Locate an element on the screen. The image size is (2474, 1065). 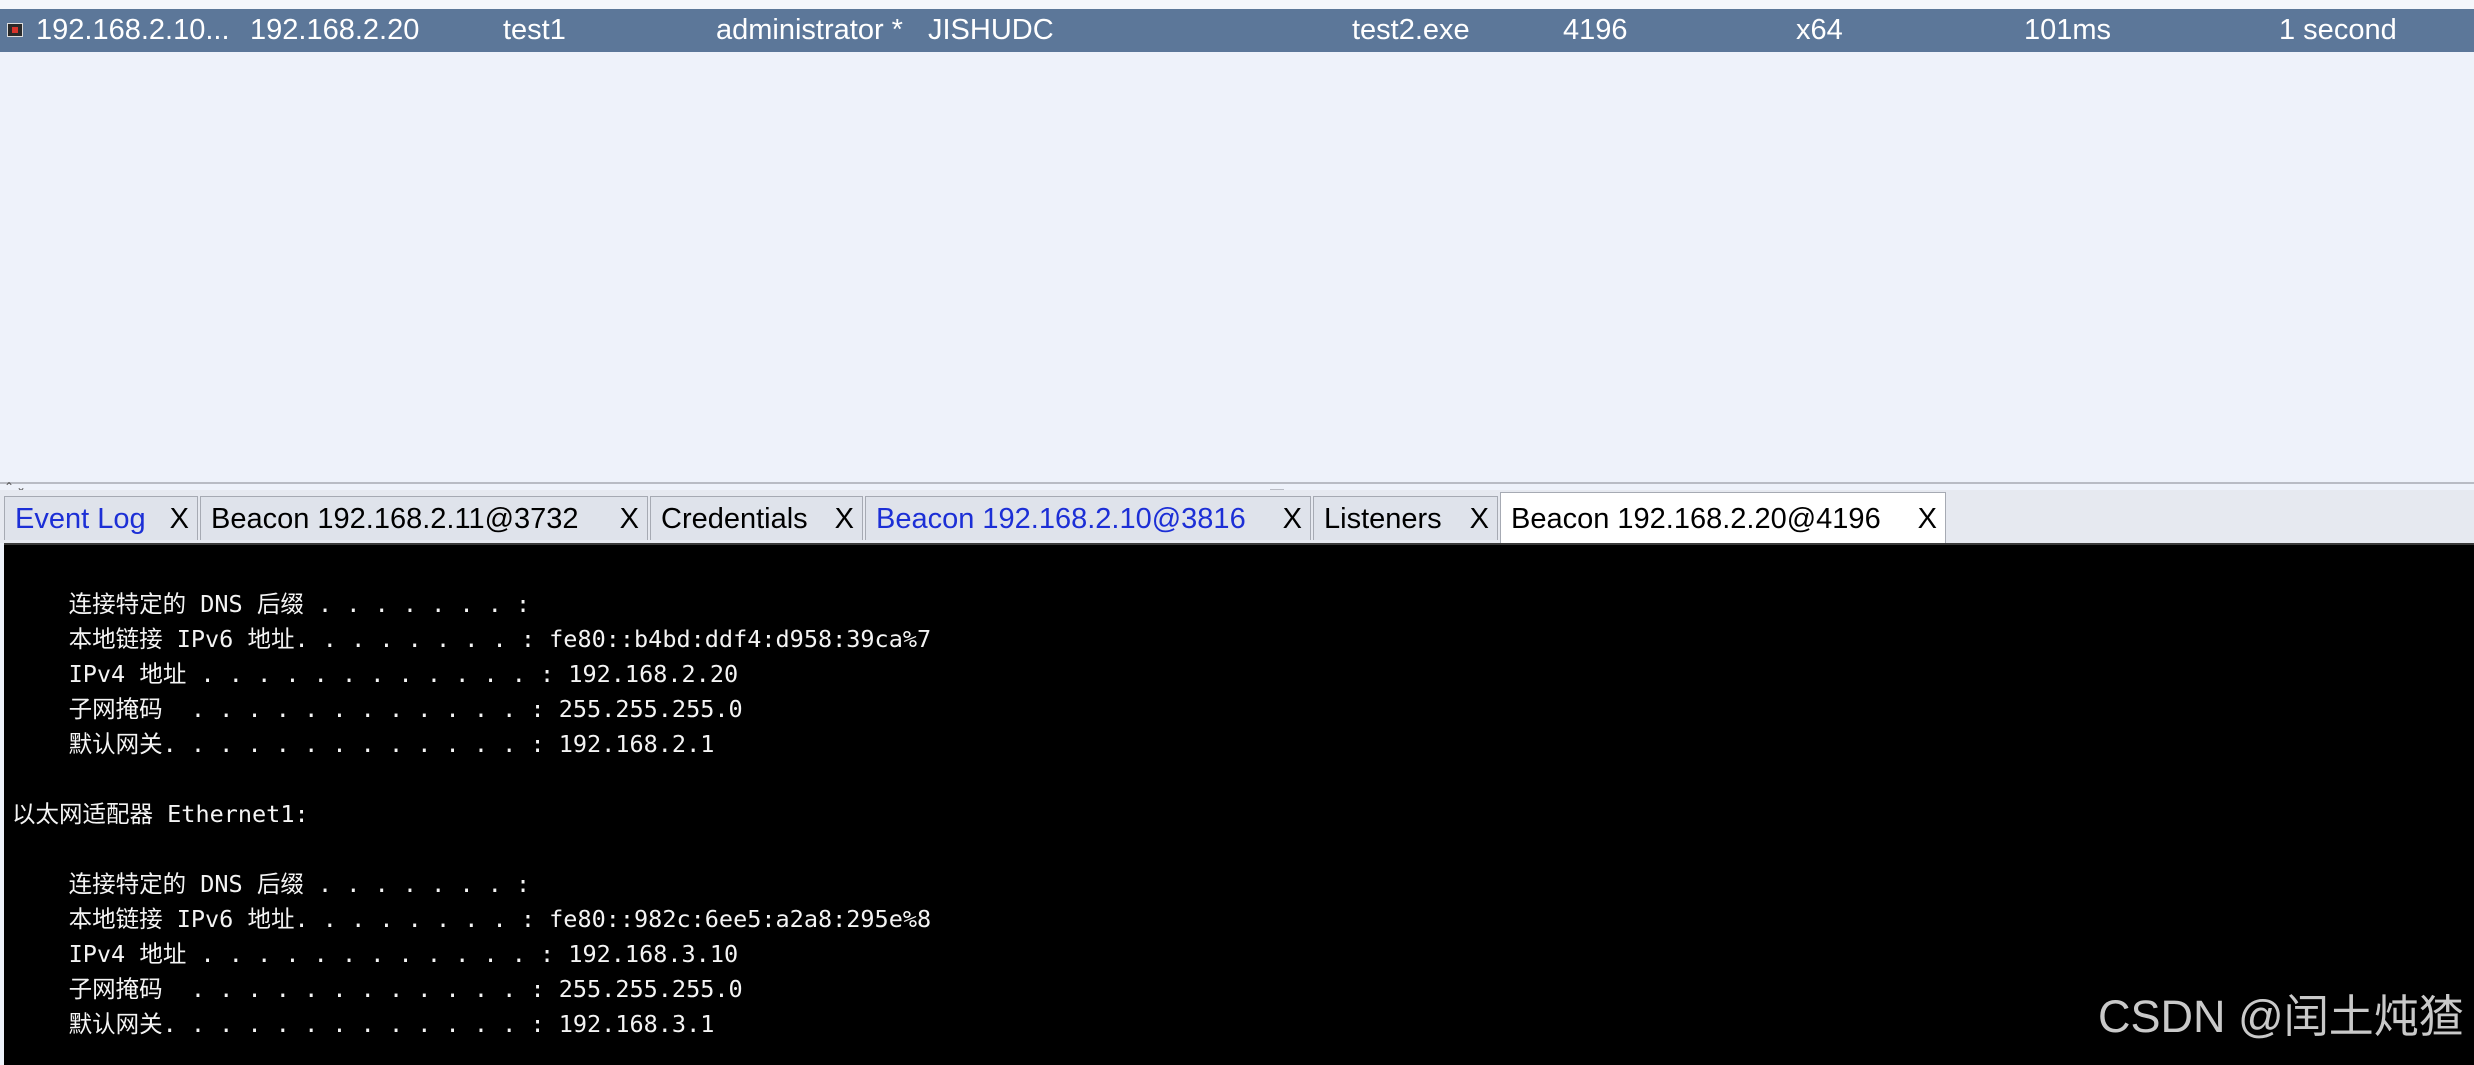
cell-process: test2.exe is located at coordinates (1411, 30).